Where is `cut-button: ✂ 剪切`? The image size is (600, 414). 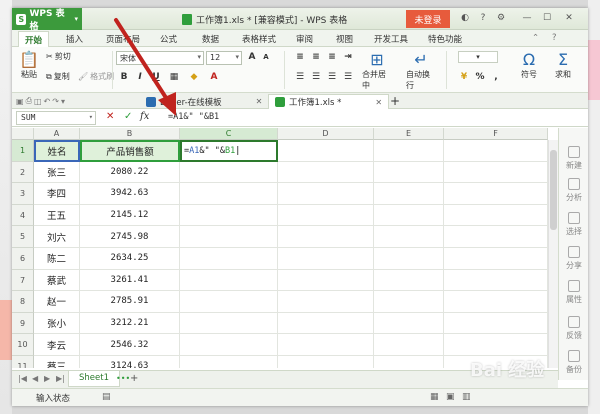
cut-button: ✂ 剪切 is located at coordinates (58, 56).